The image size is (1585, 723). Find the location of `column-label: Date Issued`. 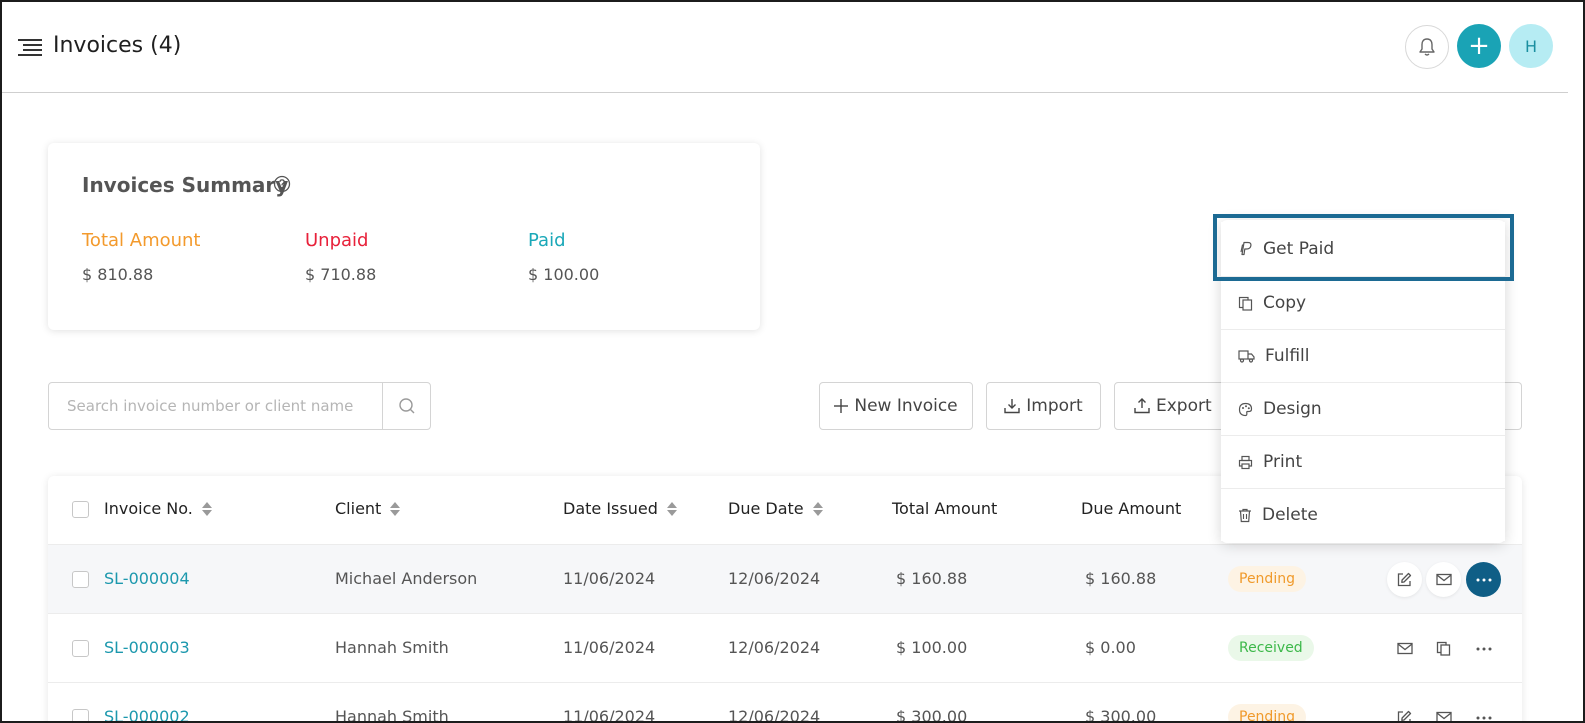

column-label: Date Issued is located at coordinates (610, 508).